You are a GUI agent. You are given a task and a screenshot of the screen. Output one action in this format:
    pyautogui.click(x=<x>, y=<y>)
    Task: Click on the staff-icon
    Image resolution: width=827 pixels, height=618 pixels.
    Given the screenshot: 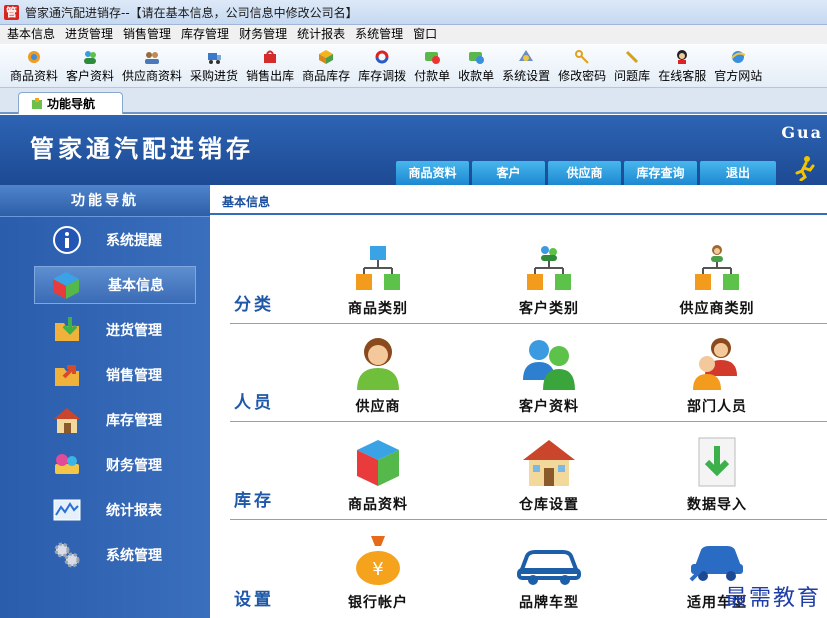 What is the action you would take?
    pyautogui.click(x=715, y=364)
    